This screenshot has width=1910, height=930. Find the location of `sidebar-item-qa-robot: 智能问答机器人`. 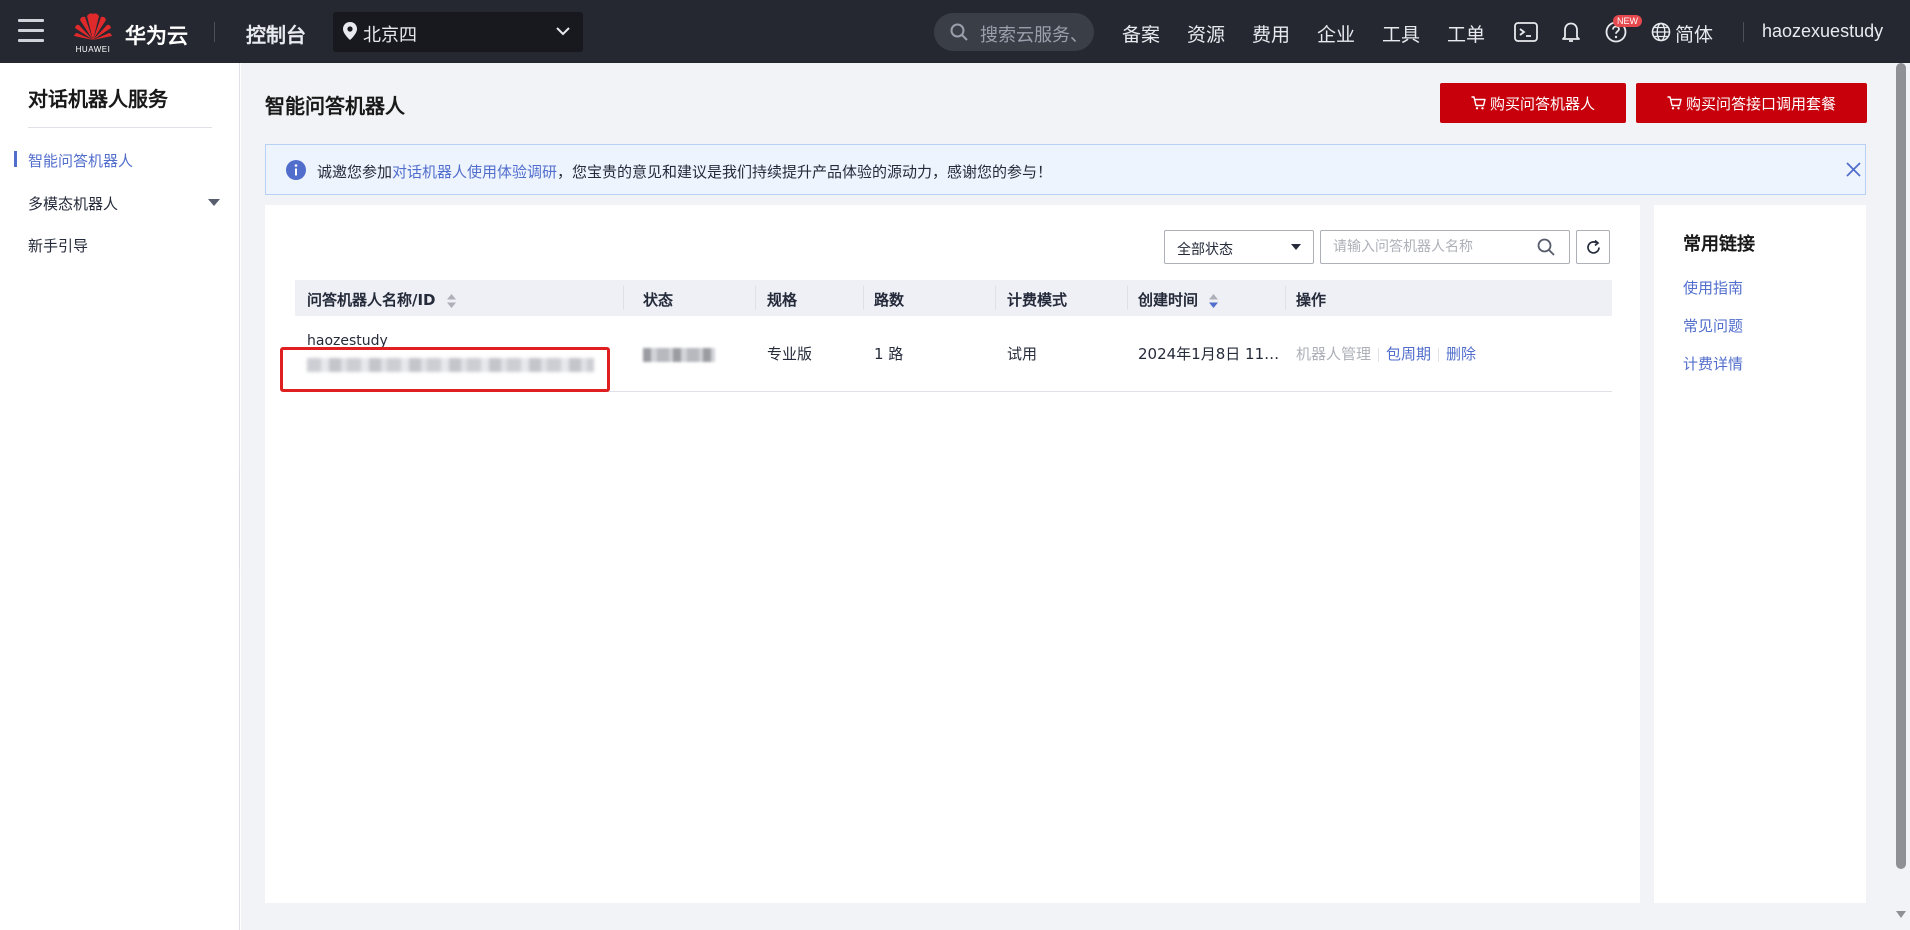

sidebar-item-qa-robot: 智能问答机器人 is located at coordinates (80, 160).